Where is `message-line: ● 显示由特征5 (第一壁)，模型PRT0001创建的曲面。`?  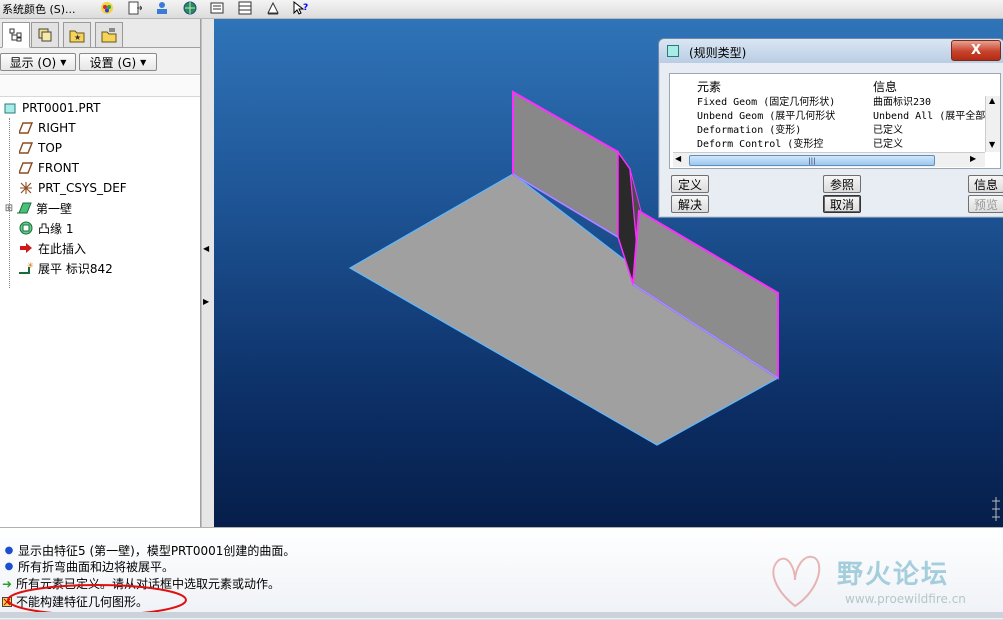
message-line: ● 显示由特征5 (第一壁)，模型PRT0001创建的曲面。 is located at coordinates (150, 550).